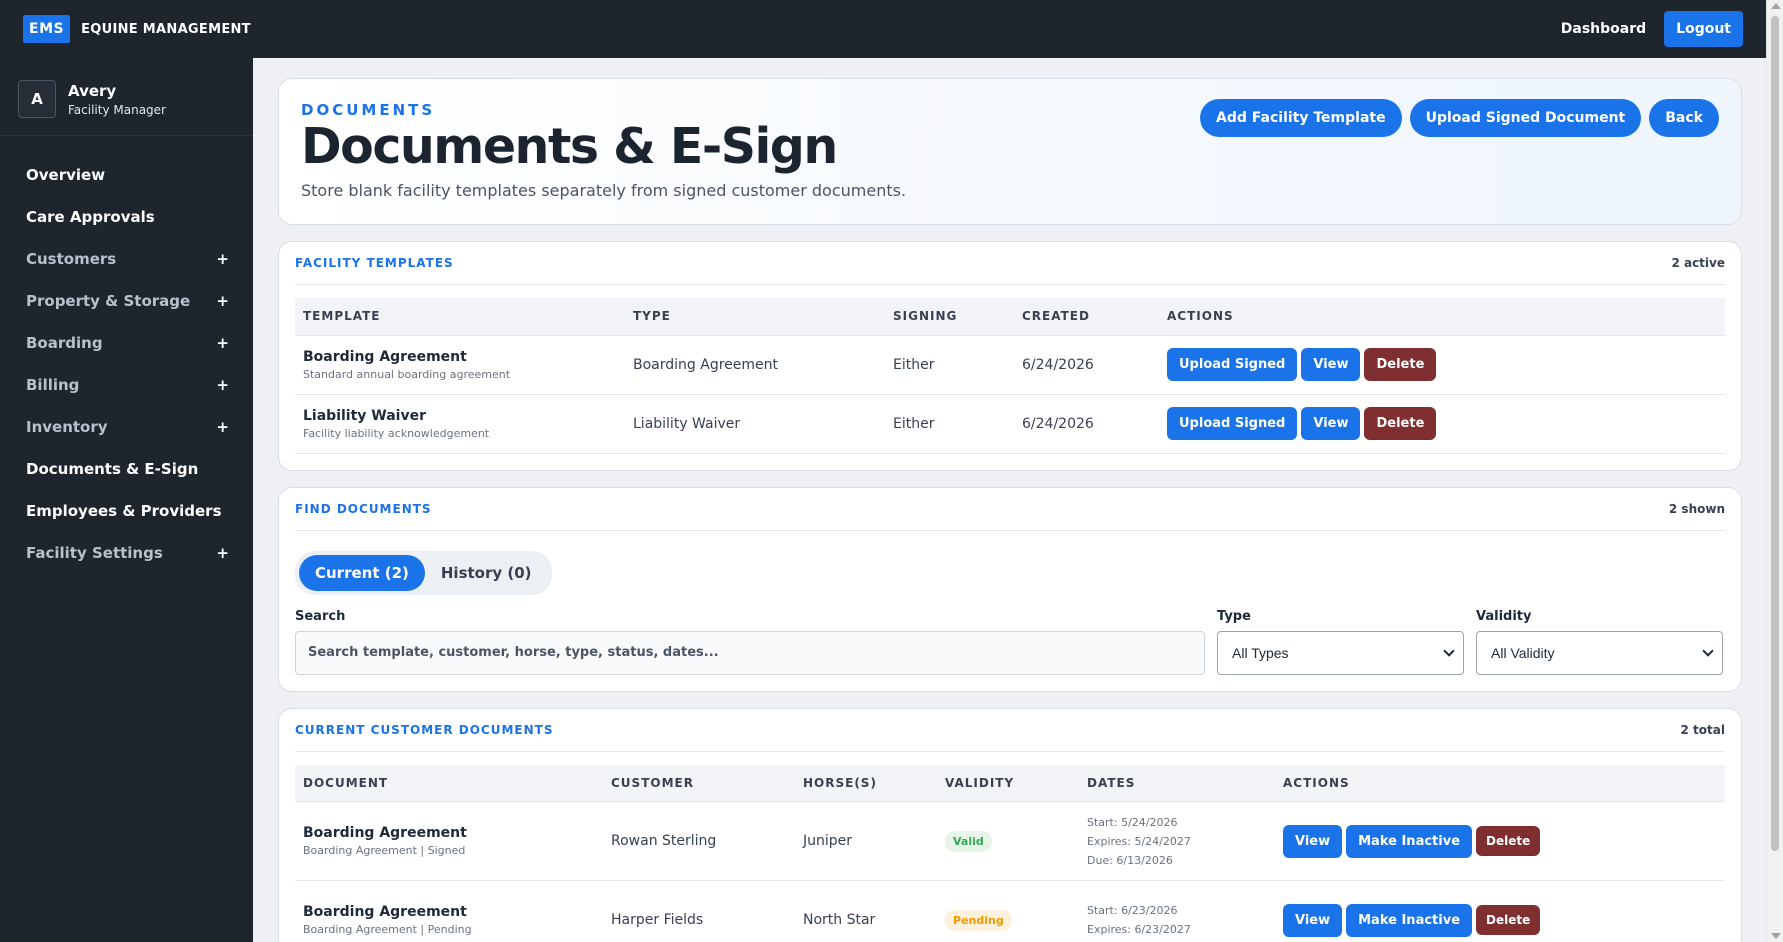 The image size is (1783, 942). What do you see at coordinates (64, 343) in the screenshot?
I see `sidebar-item-label: Boarding` at bounding box center [64, 343].